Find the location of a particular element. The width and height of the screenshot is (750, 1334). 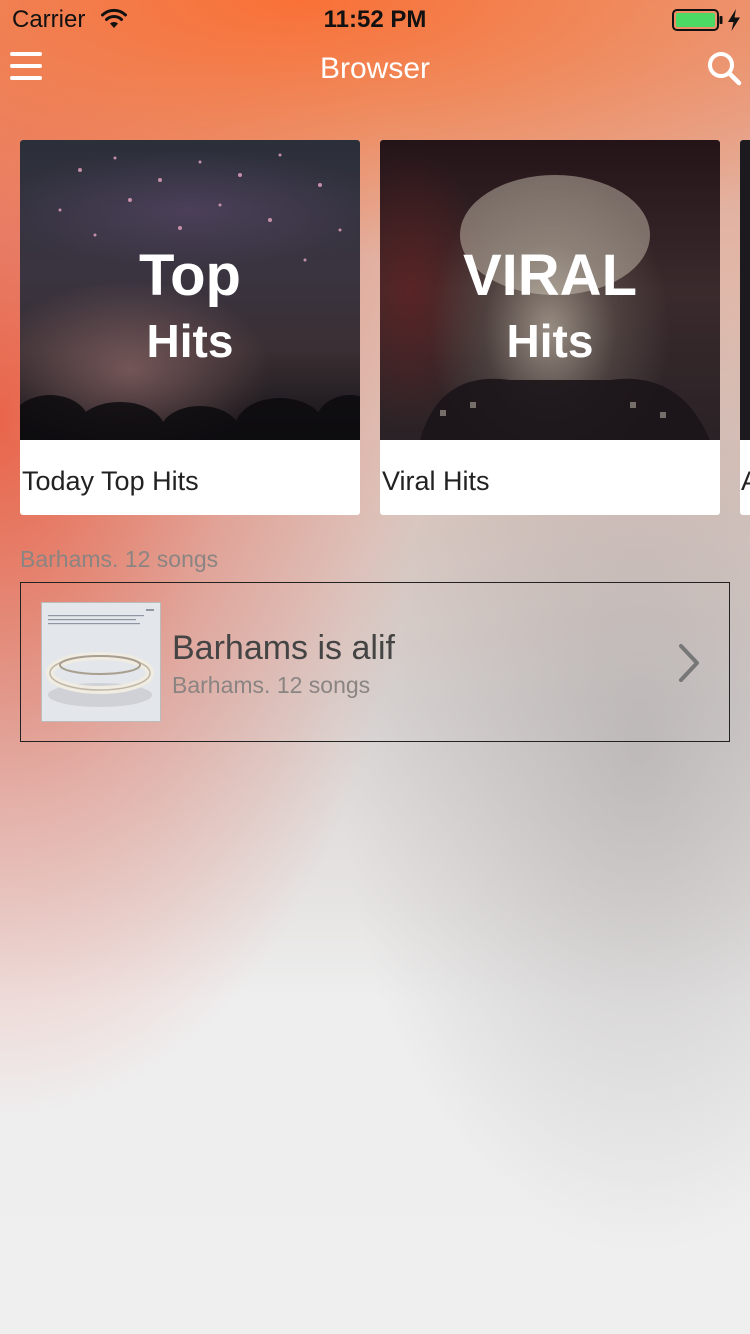

playlist-title: Today Top Hits is located at coordinates (110, 481).